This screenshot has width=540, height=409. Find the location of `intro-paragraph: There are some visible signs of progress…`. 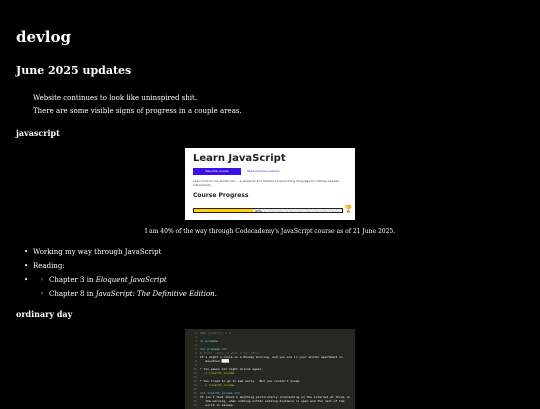

intro-paragraph: There are some visible signs of progress… is located at coordinates (137, 111).